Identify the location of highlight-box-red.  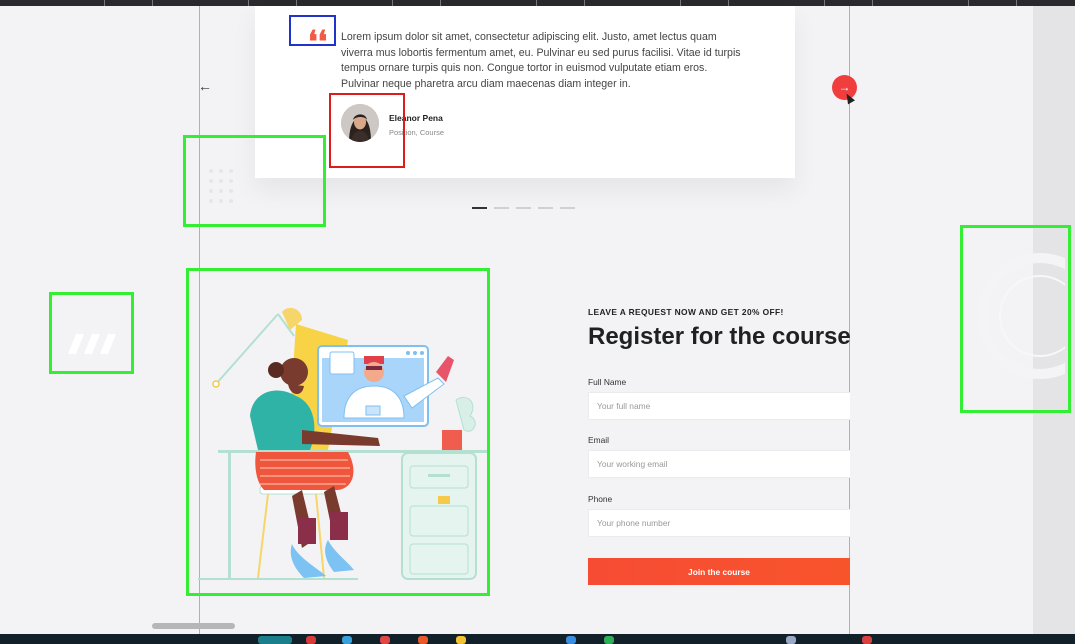
(367, 130).